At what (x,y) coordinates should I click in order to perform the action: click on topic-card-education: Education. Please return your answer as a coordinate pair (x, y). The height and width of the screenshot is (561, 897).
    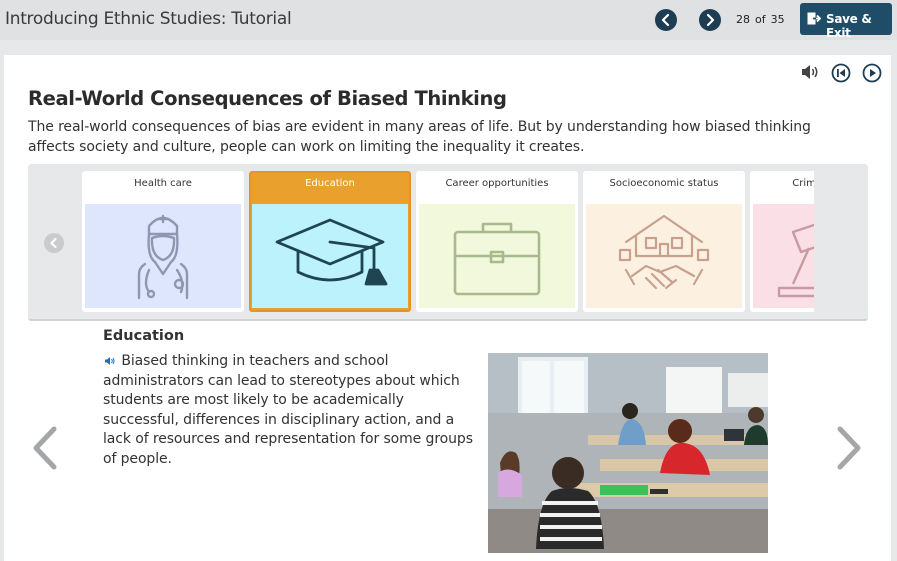
    Looking at the image, I should click on (330, 241).